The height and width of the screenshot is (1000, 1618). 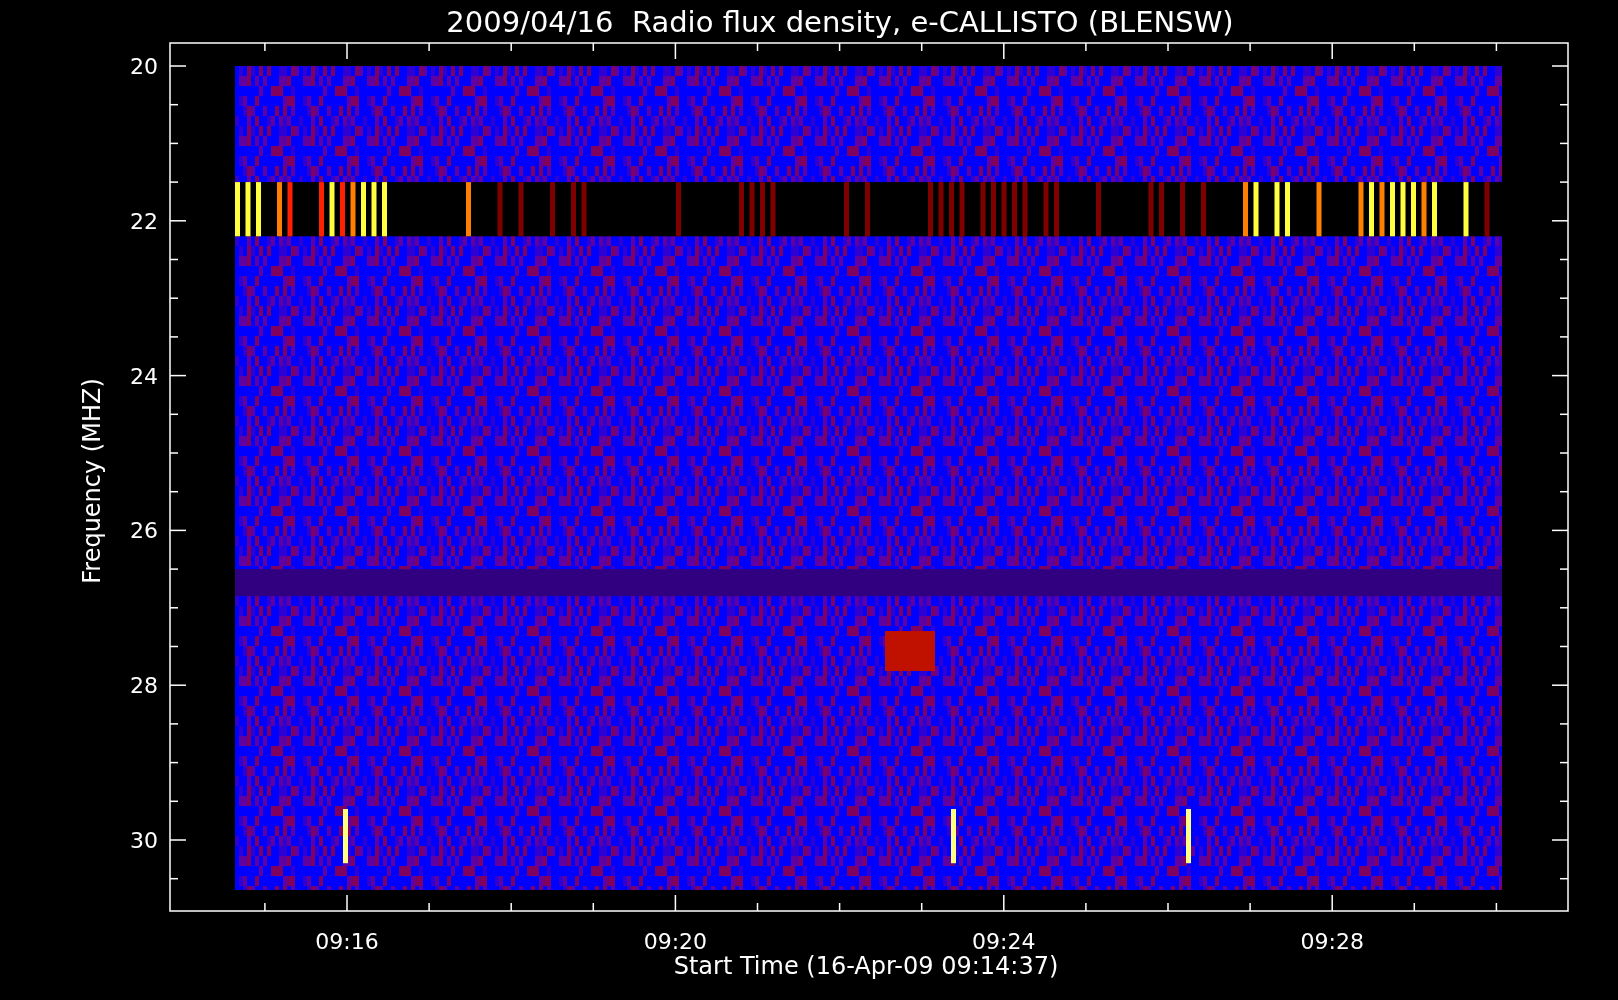 What do you see at coordinates (144, 531) in the screenshot?
I see `y-tick-label: 26` at bounding box center [144, 531].